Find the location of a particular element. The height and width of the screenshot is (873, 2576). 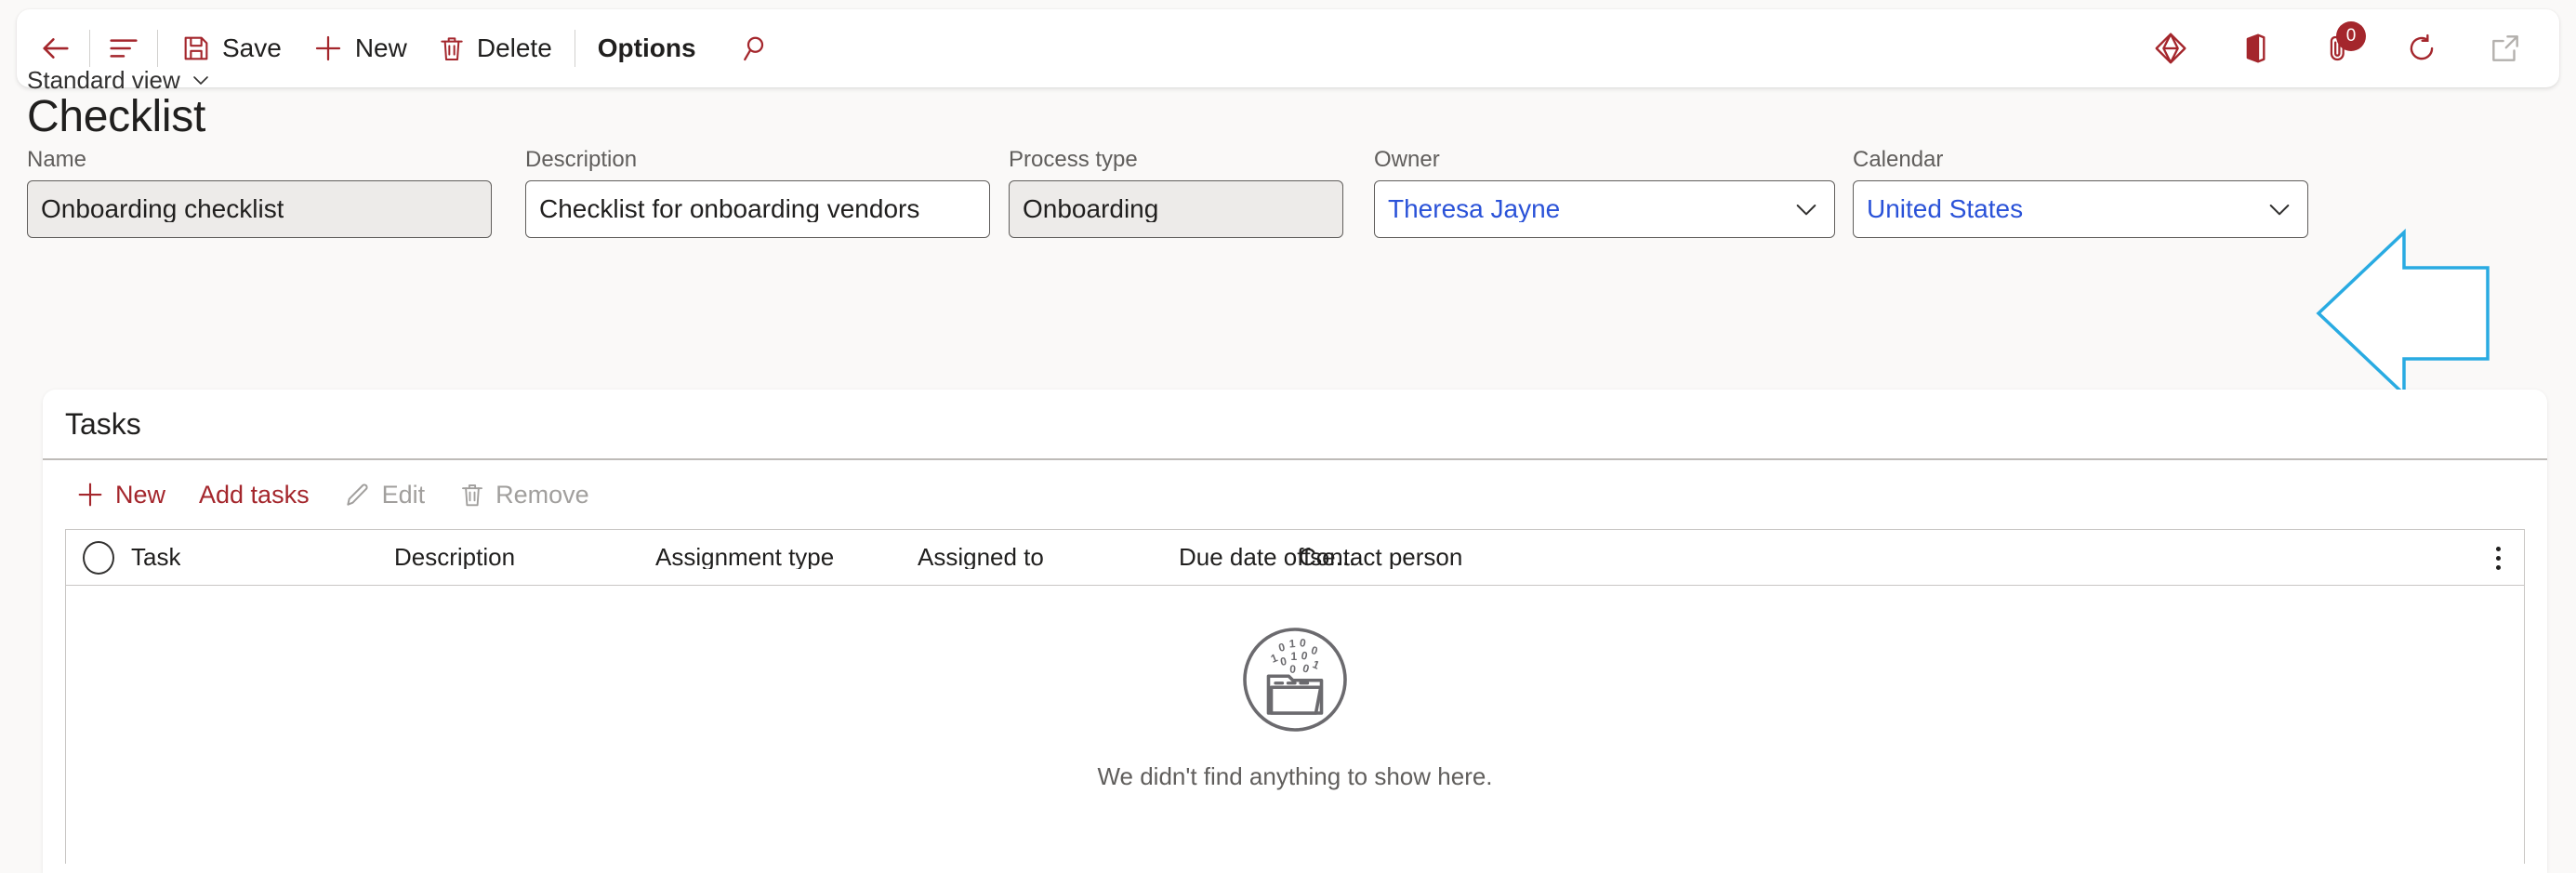

name-input: Onboarding checklist is located at coordinates (259, 209).